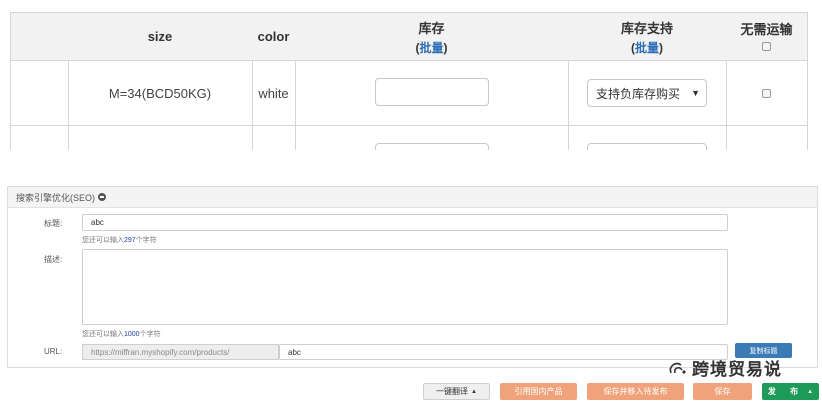  I want to click on stock-support-select, so click(647, 146).